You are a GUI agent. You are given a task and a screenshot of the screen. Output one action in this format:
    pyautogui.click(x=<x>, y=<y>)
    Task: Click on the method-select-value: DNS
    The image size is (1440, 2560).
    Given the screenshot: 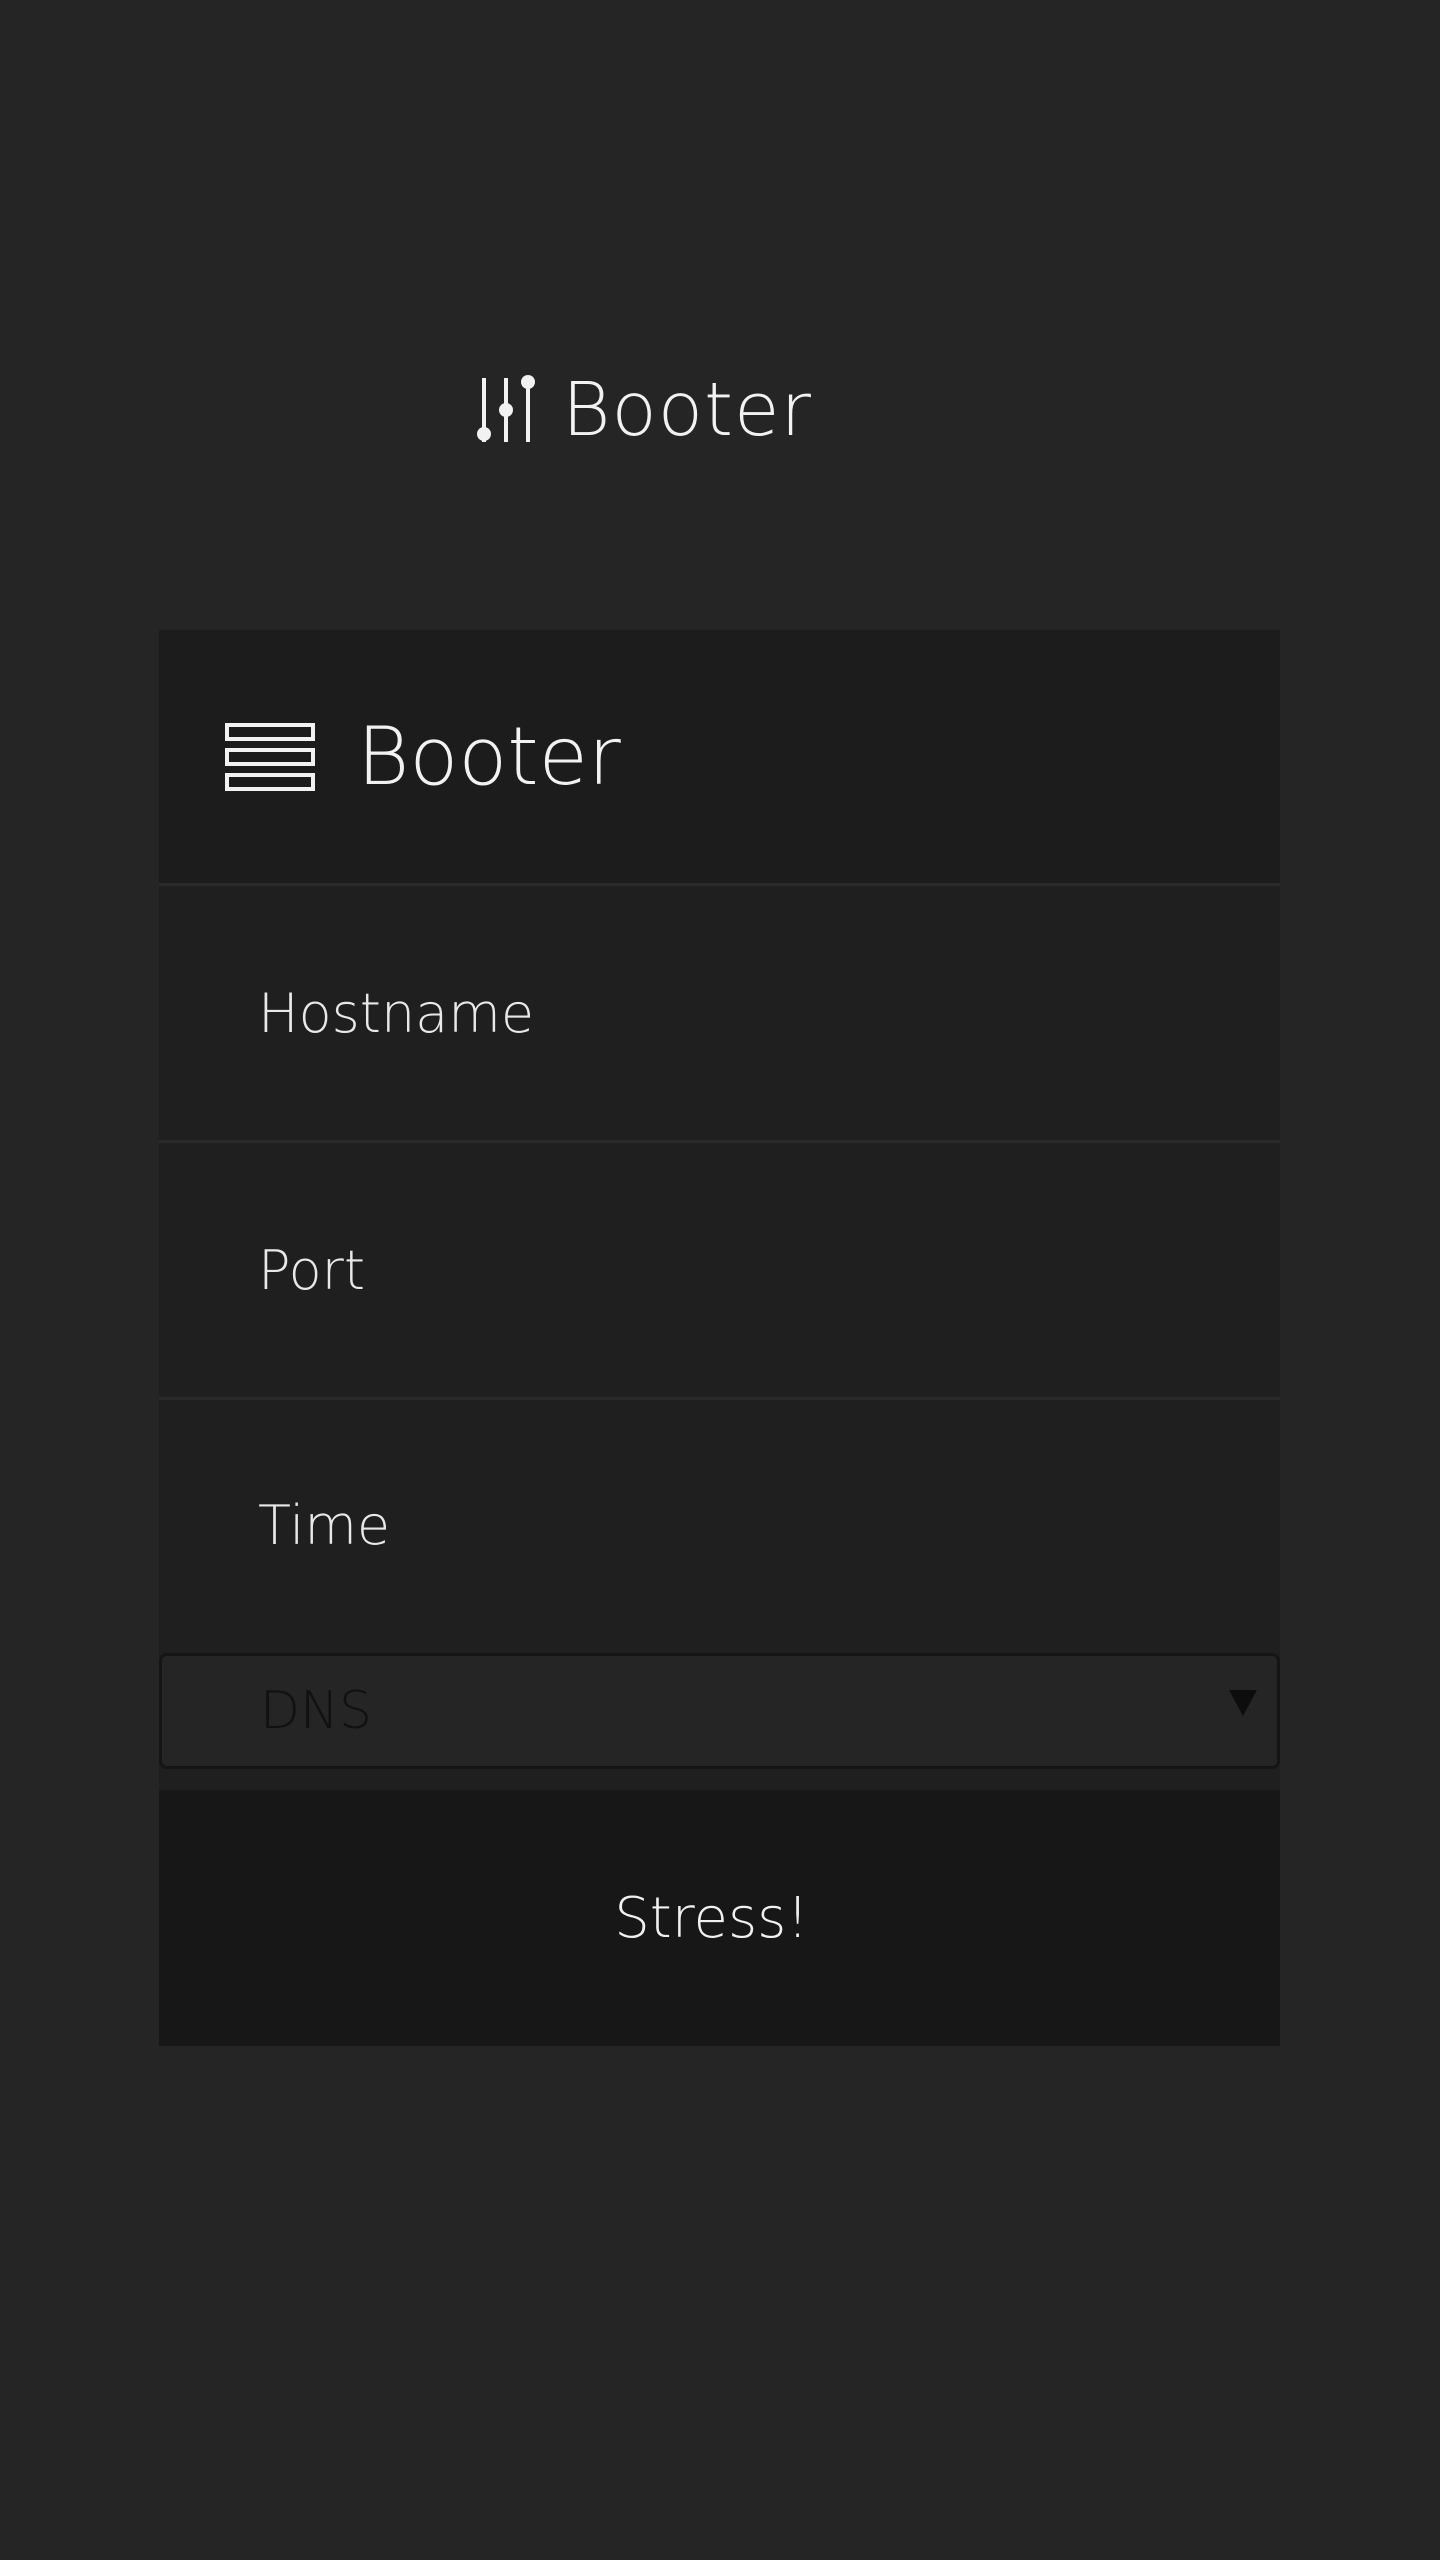 What is the action you would take?
    pyautogui.click(x=316, y=1711)
    